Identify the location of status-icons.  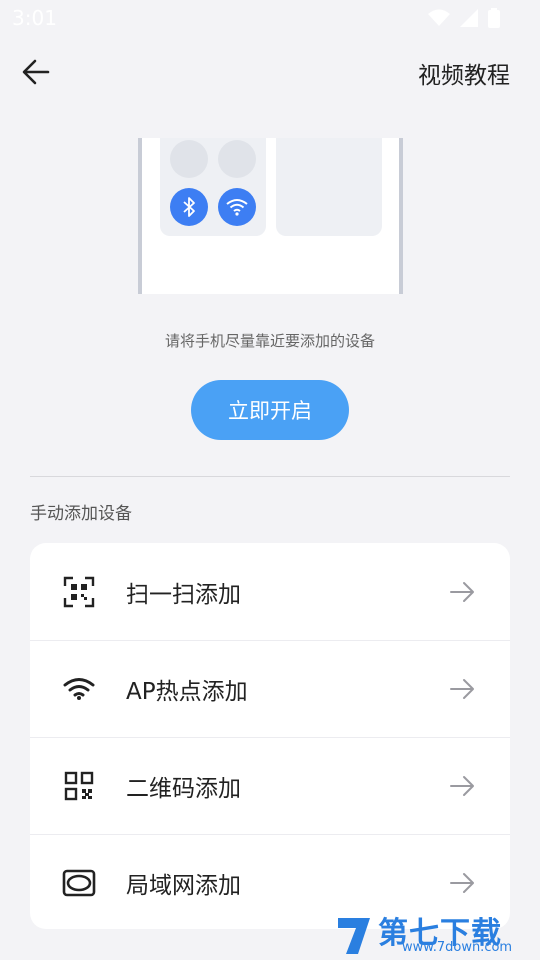
(464, 18).